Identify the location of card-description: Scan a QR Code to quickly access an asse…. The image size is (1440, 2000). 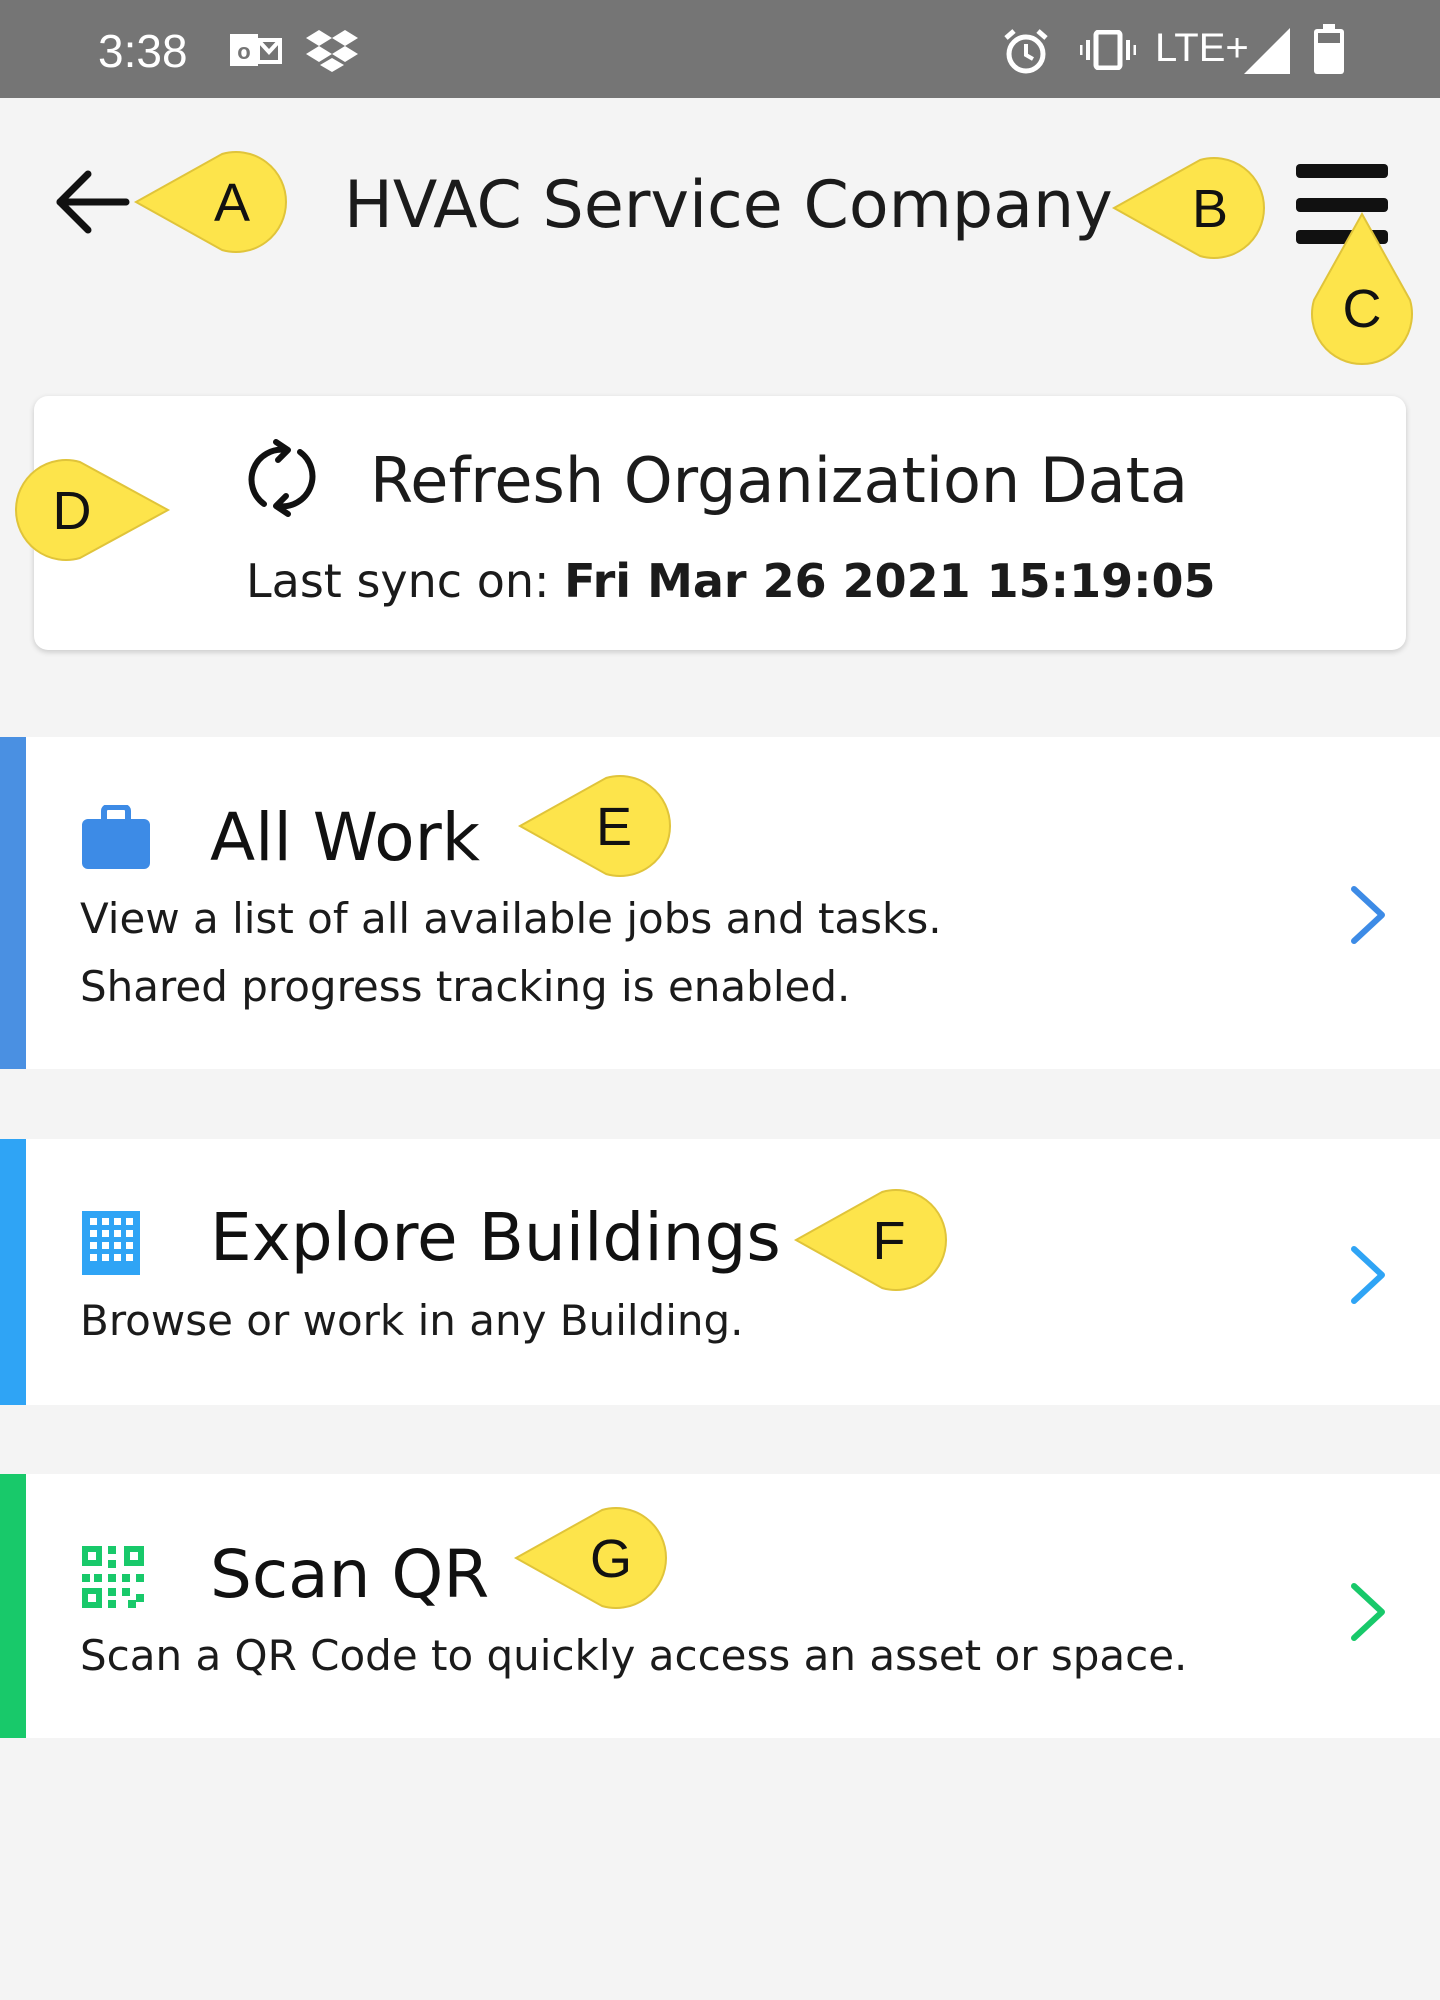
(634, 1655).